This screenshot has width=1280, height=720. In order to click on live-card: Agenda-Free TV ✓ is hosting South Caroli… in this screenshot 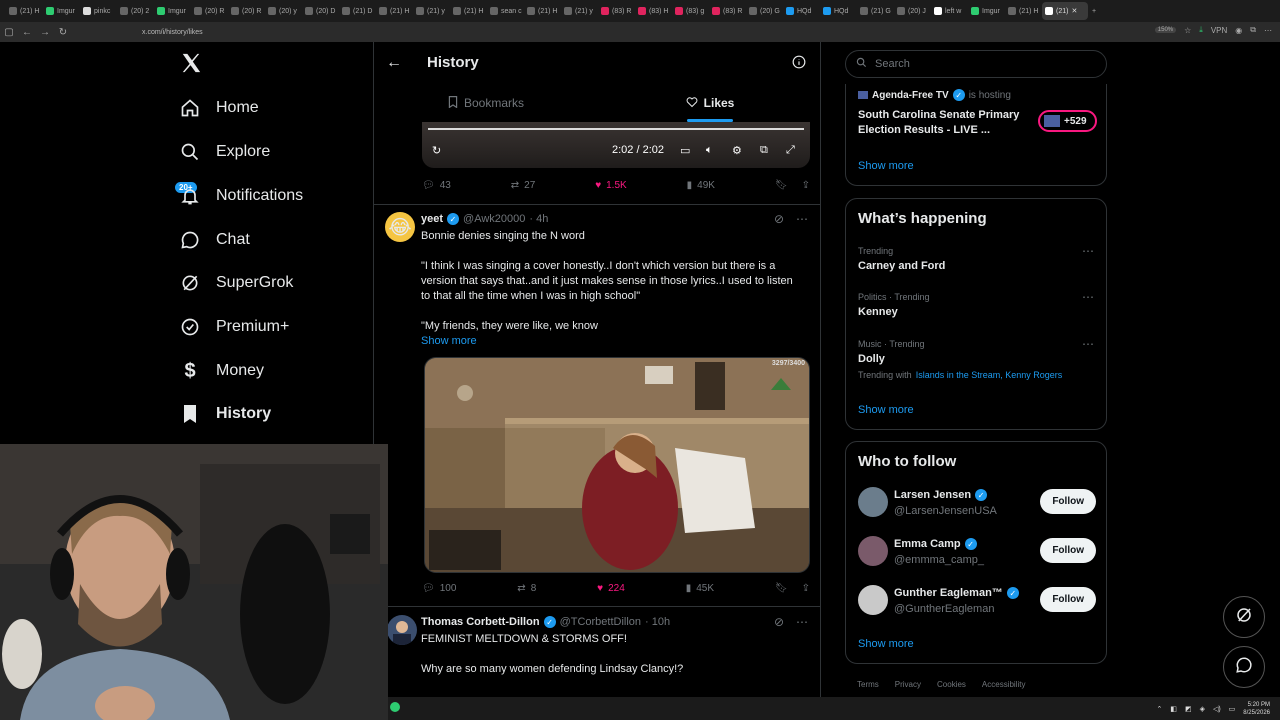, I will do `click(976, 135)`.